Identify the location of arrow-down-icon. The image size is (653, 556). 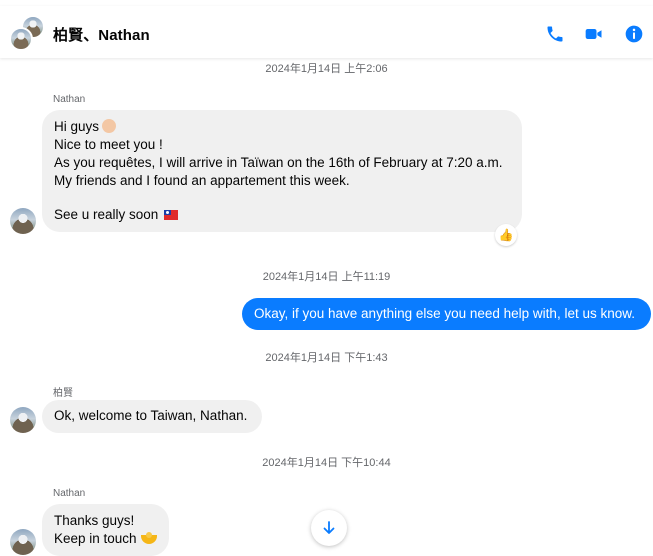
(329, 527).